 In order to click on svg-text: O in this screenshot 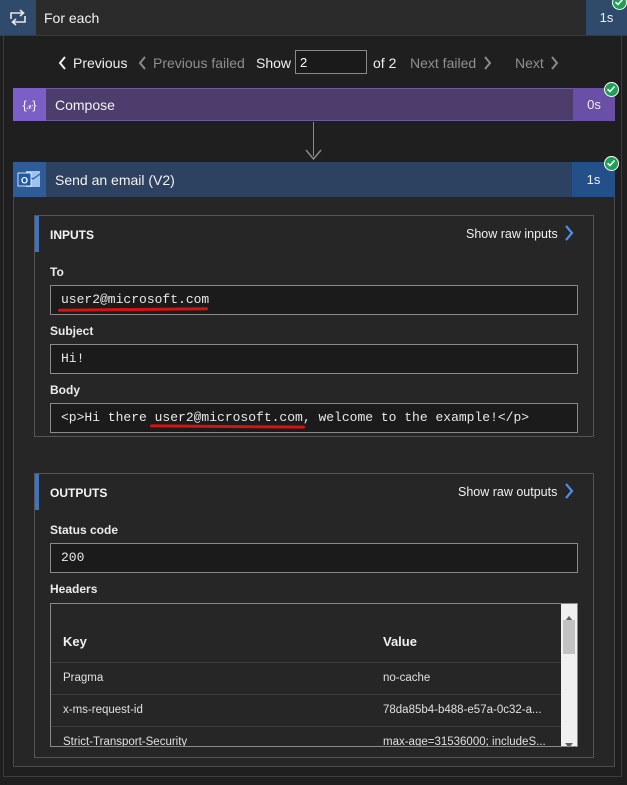, I will do `click(24, 181)`.